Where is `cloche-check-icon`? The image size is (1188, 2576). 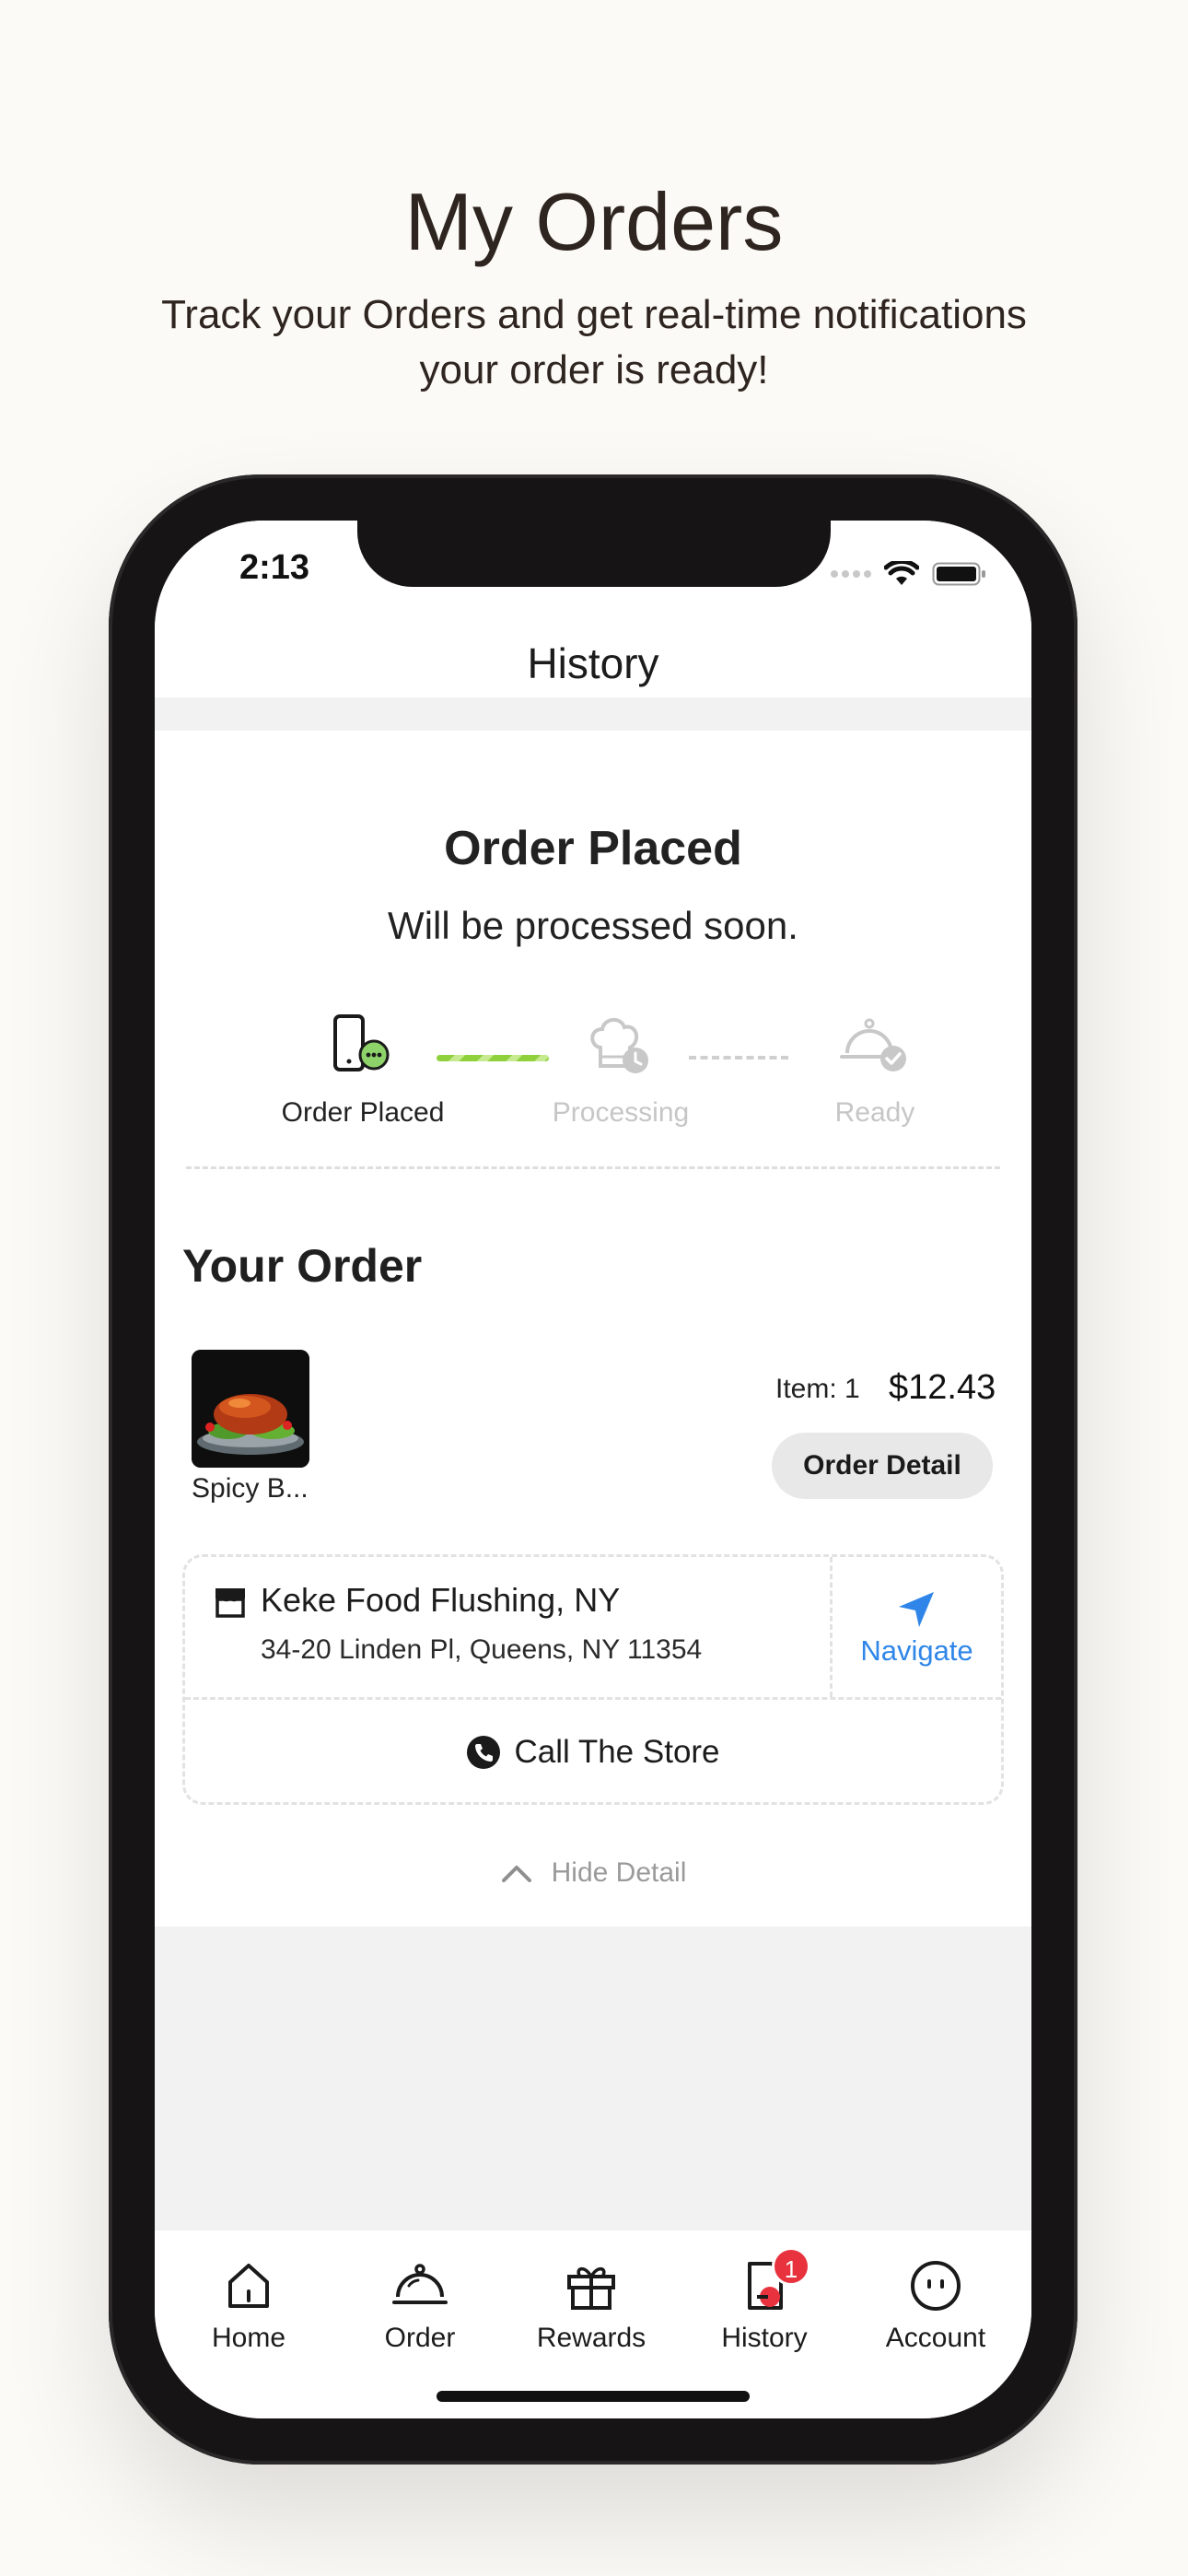
cloche-check-icon is located at coordinates (873, 1044).